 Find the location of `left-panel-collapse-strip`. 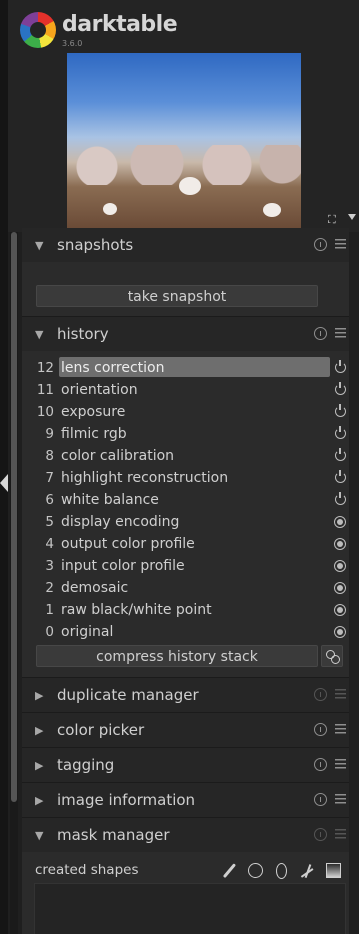

left-panel-collapse-strip is located at coordinates (4, 467).